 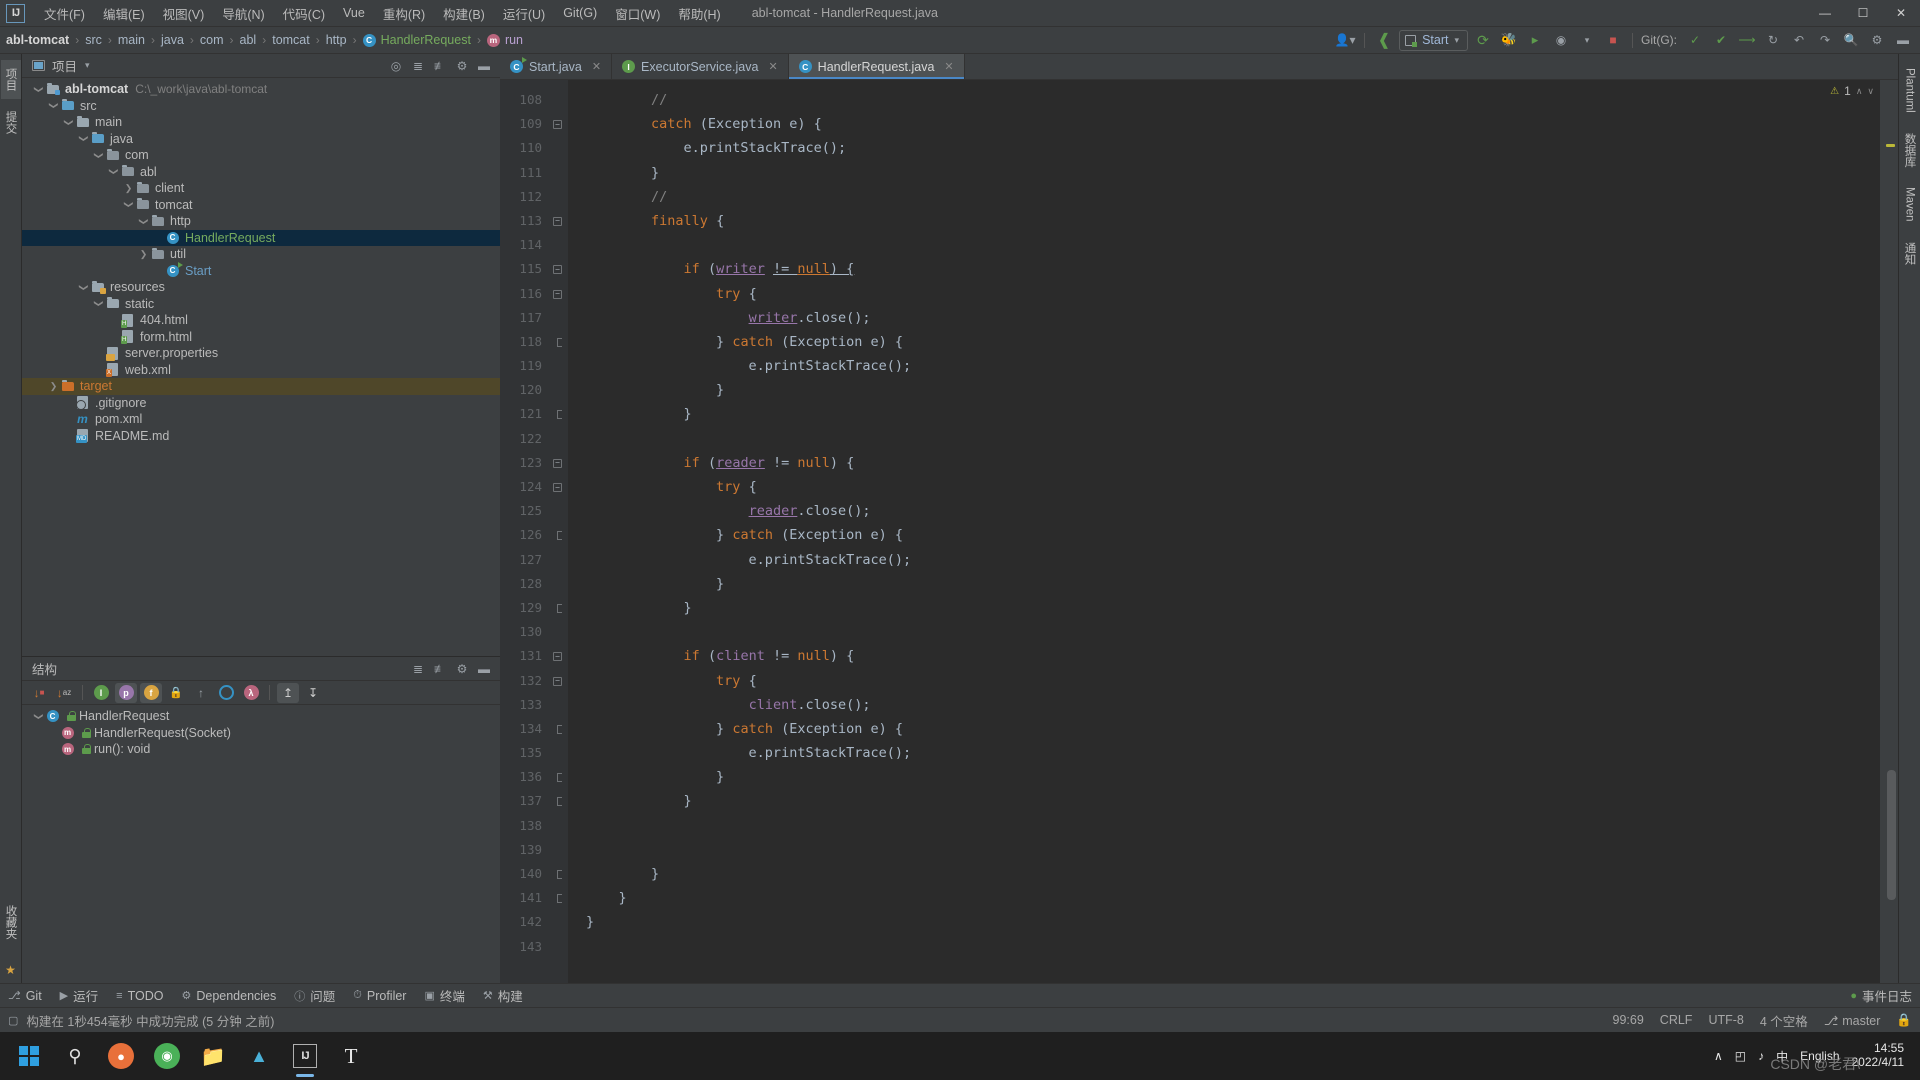 I want to click on more-run-options-icon: ▾, so click(x=1587, y=40).